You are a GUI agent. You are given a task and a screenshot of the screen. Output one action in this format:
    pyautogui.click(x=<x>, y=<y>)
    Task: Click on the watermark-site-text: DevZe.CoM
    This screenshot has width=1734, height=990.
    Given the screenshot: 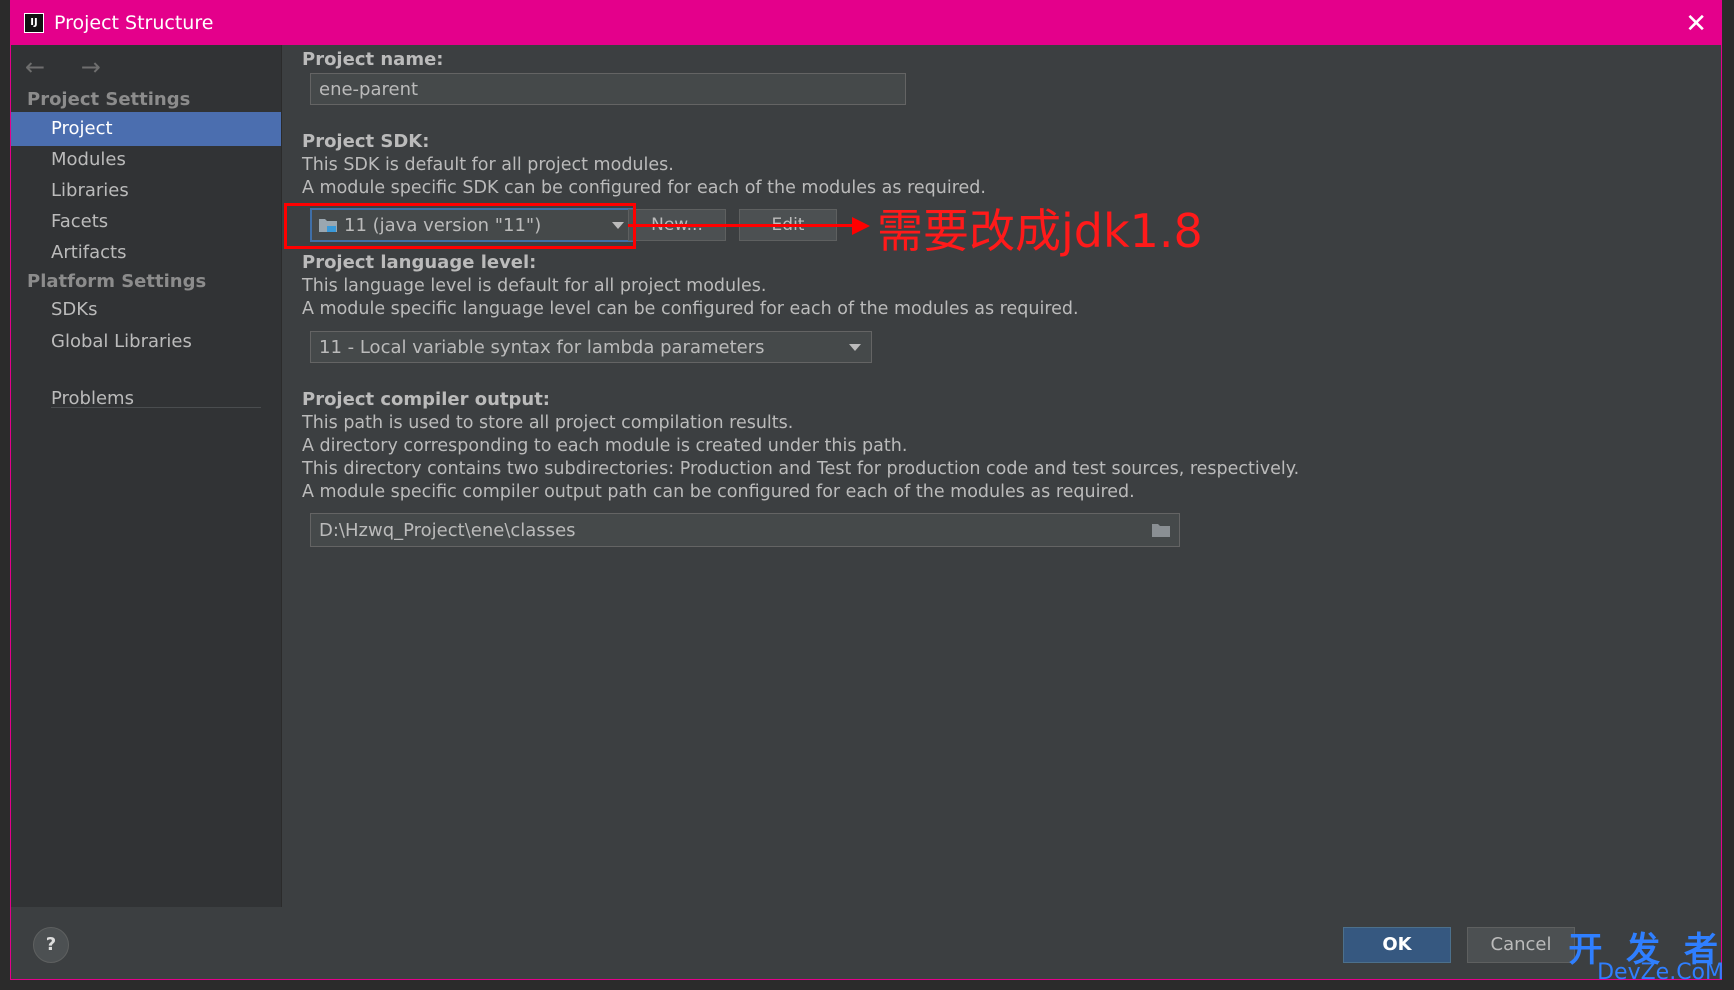 What is the action you would take?
    pyautogui.click(x=1660, y=972)
    